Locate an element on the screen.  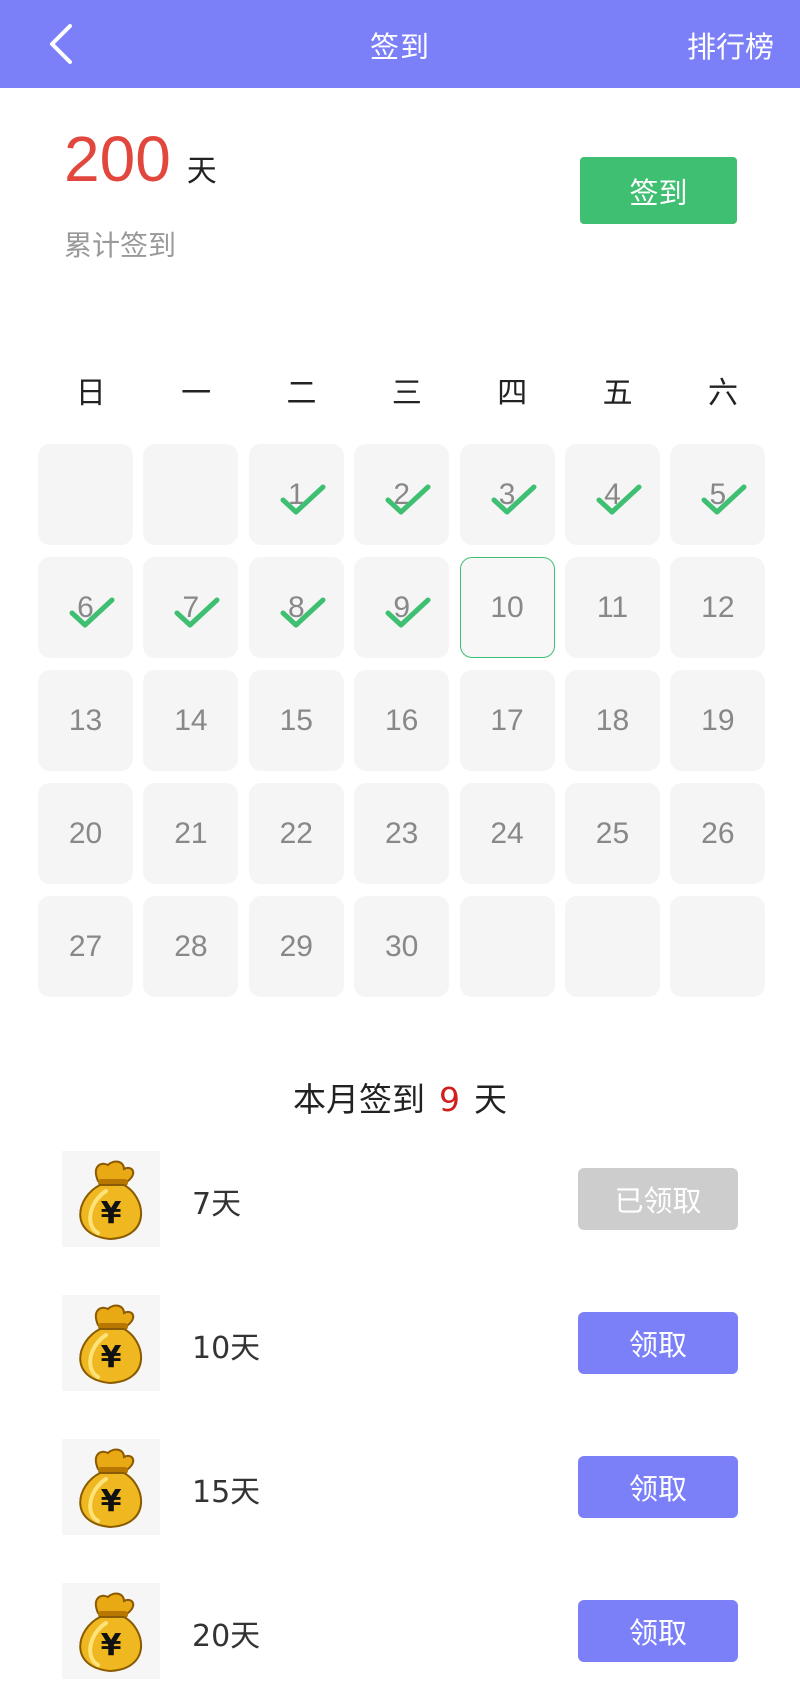
day-number: 26 is located at coordinates (718, 833).